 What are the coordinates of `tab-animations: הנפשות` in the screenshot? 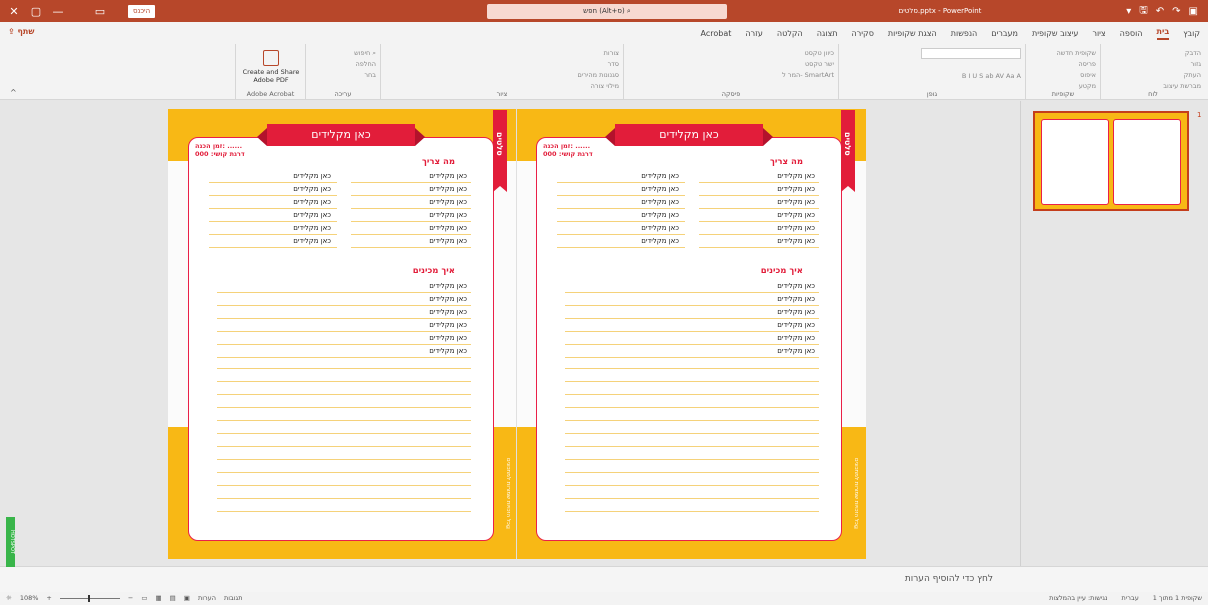 It's located at (964, 33).